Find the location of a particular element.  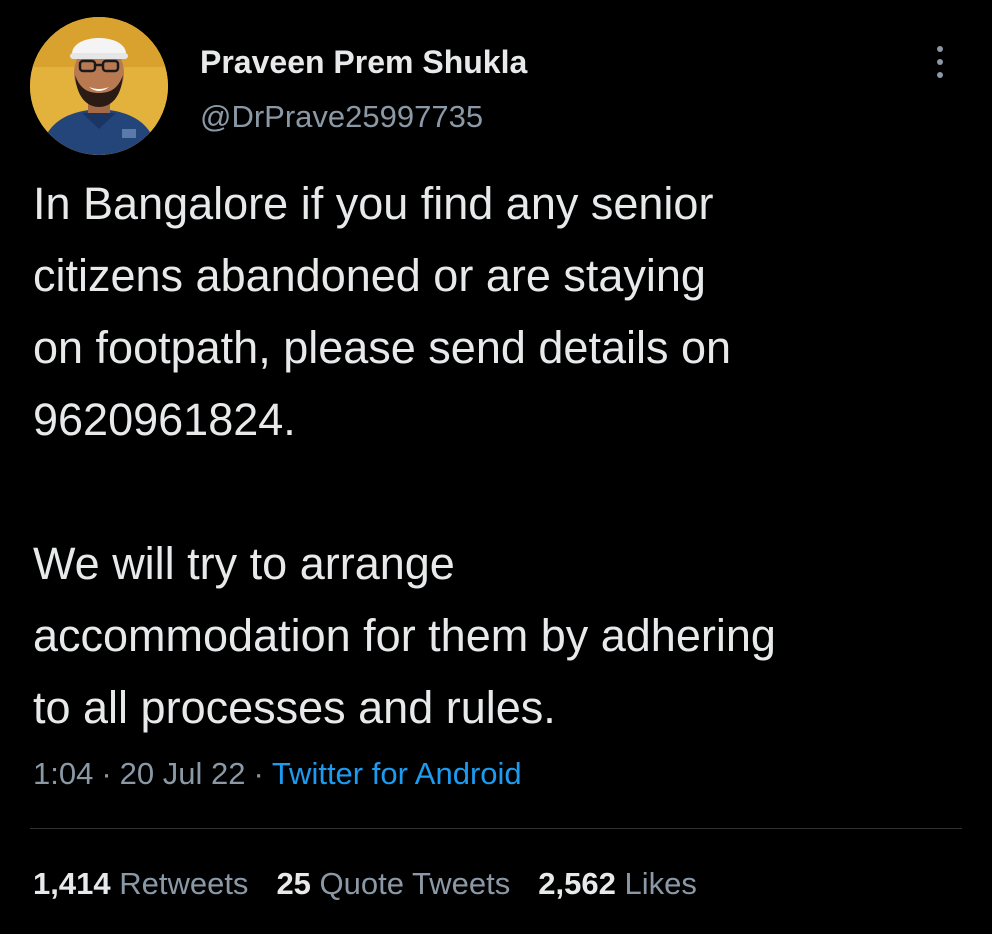

quote-tweets-label: Quote Tweets is located at coordinates (415, 883).